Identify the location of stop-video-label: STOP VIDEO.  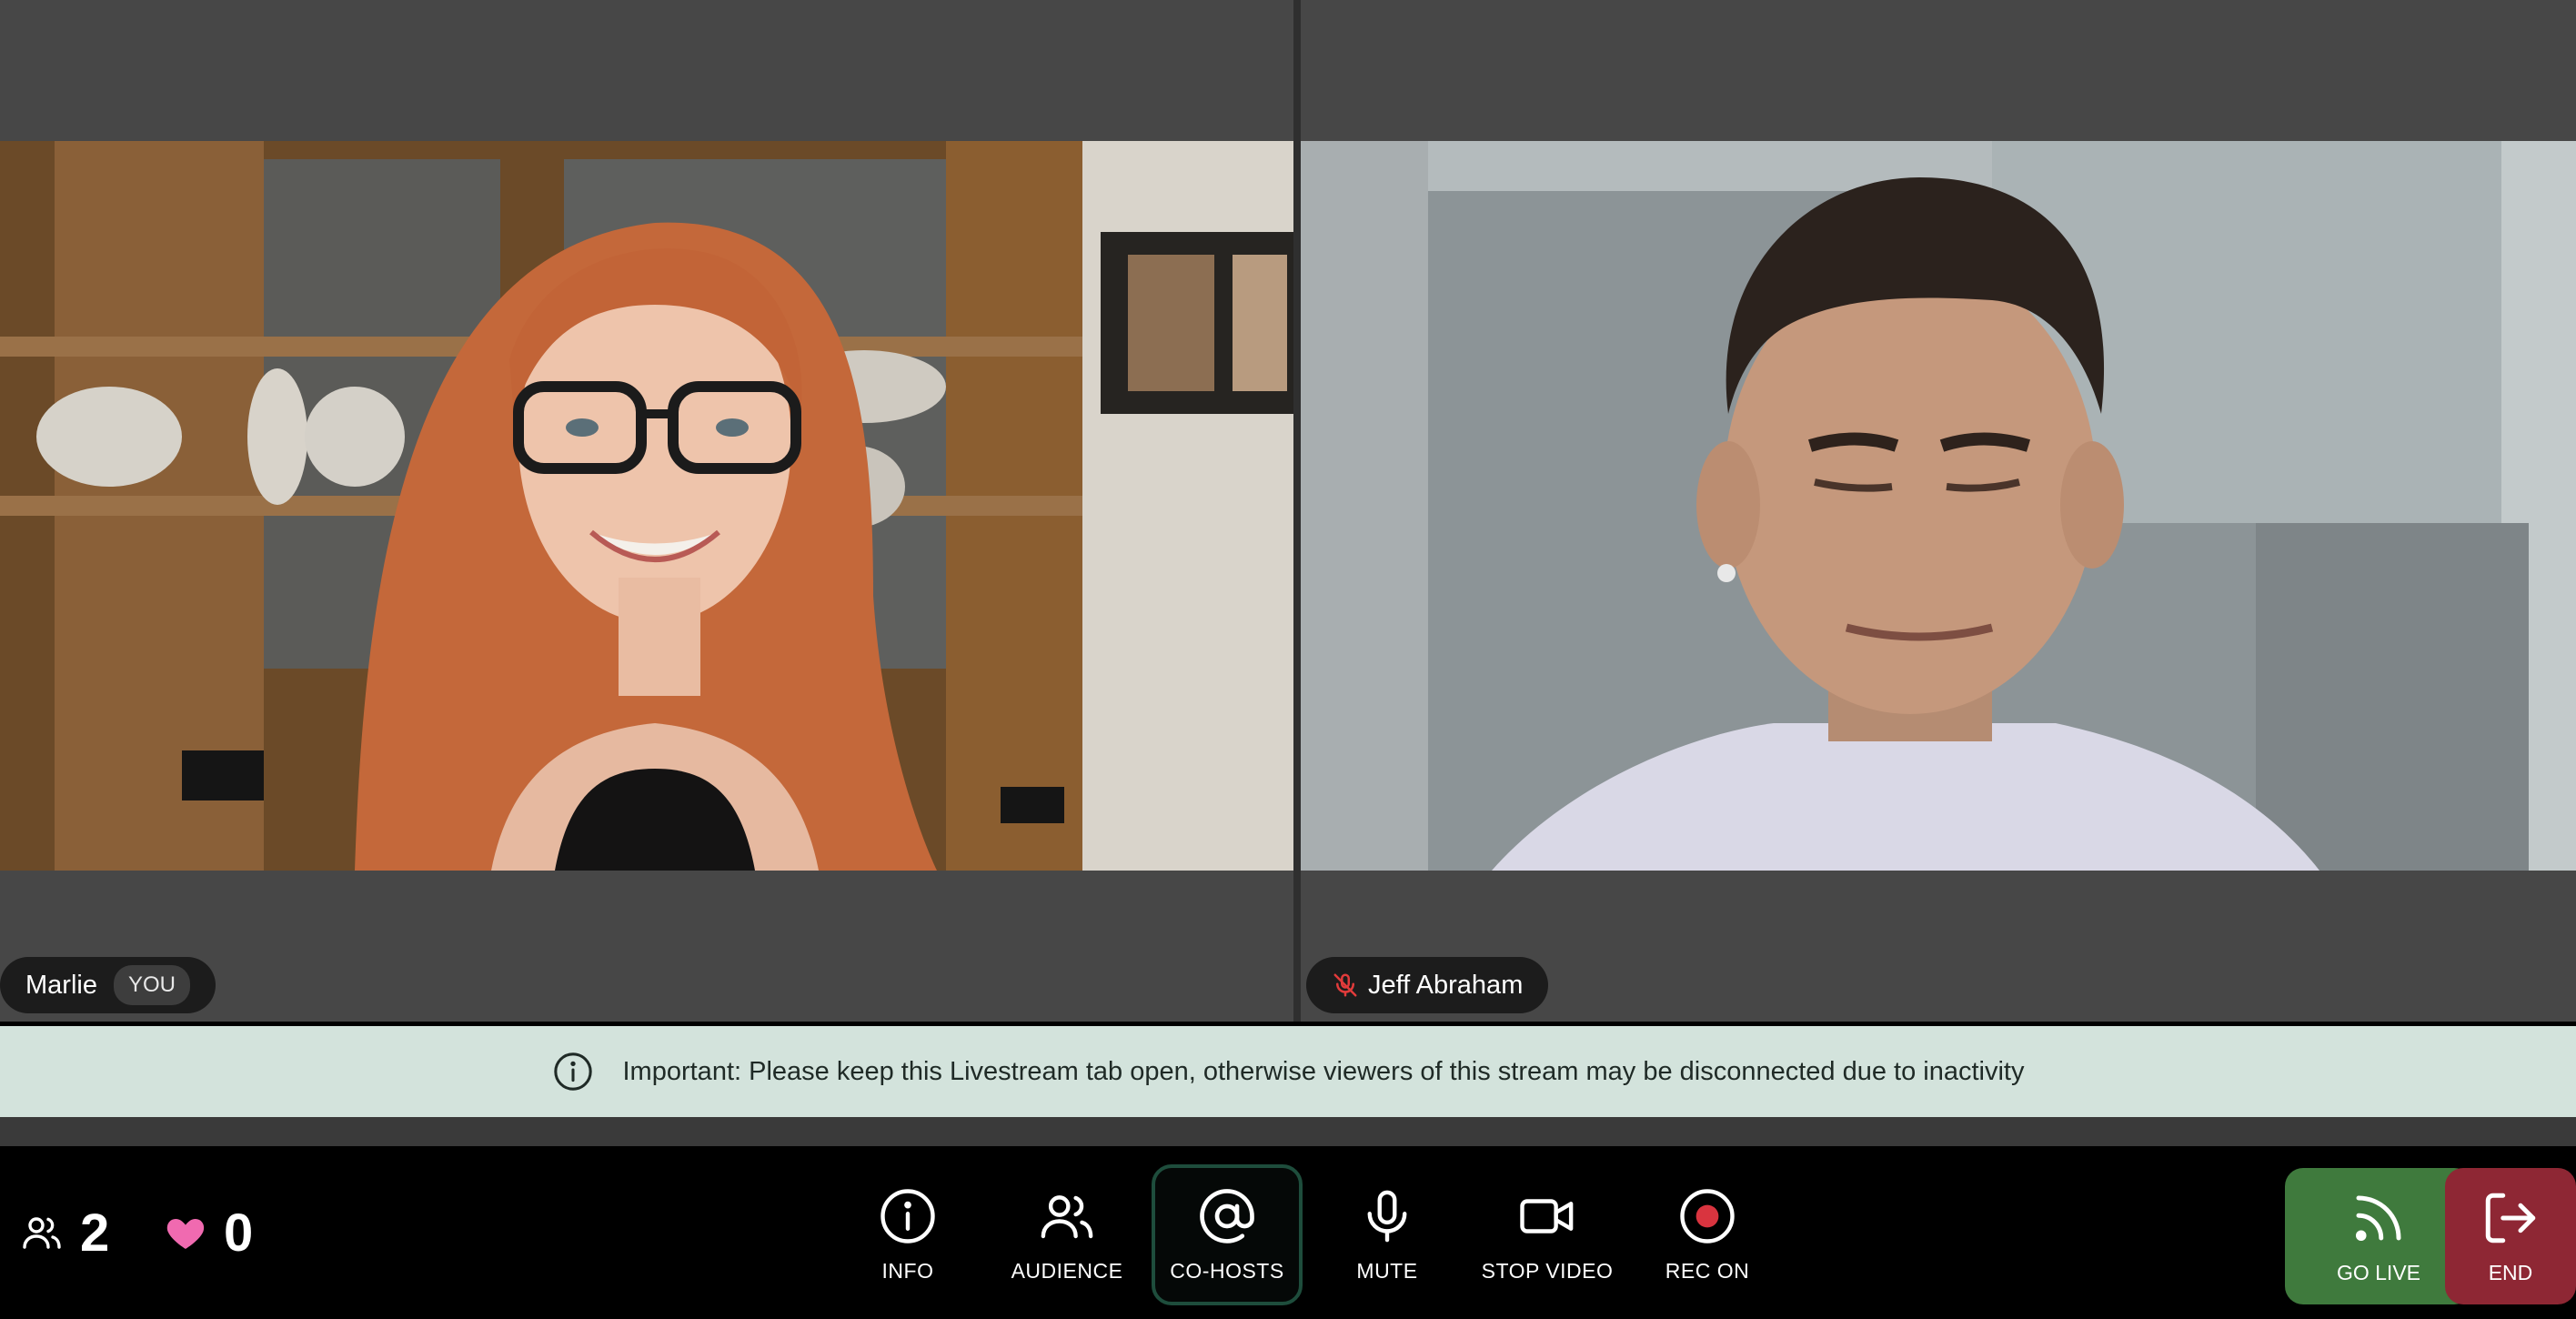
(1547, 1271).